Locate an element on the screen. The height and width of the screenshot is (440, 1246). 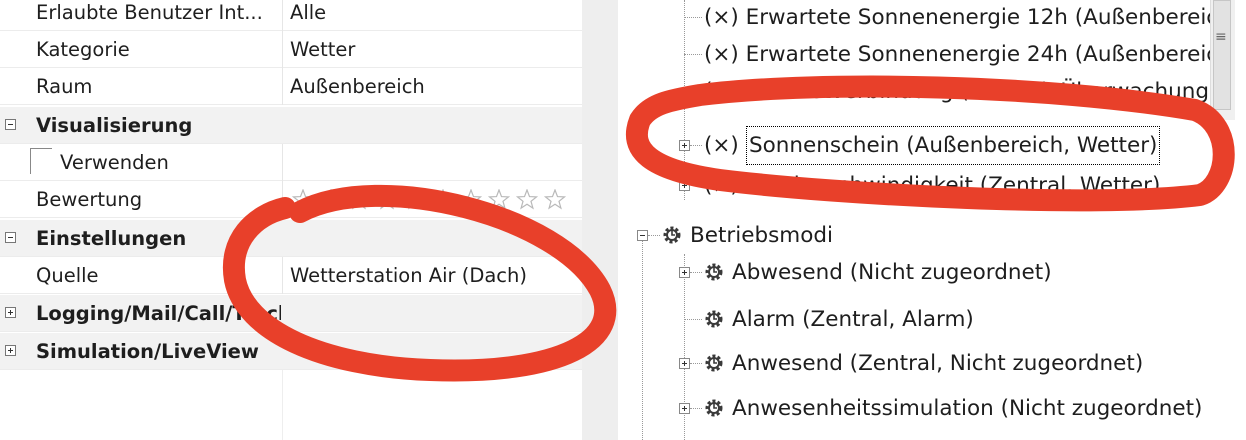
grip-icon: ≡ is located at coordinates (1221, 37).